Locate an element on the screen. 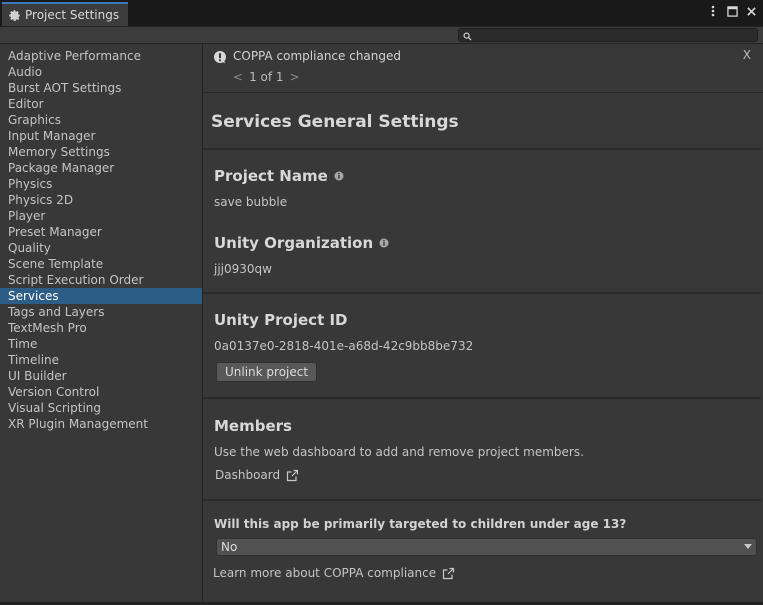  organization-heading: Unity Organization is located at coordinates (301, 243).